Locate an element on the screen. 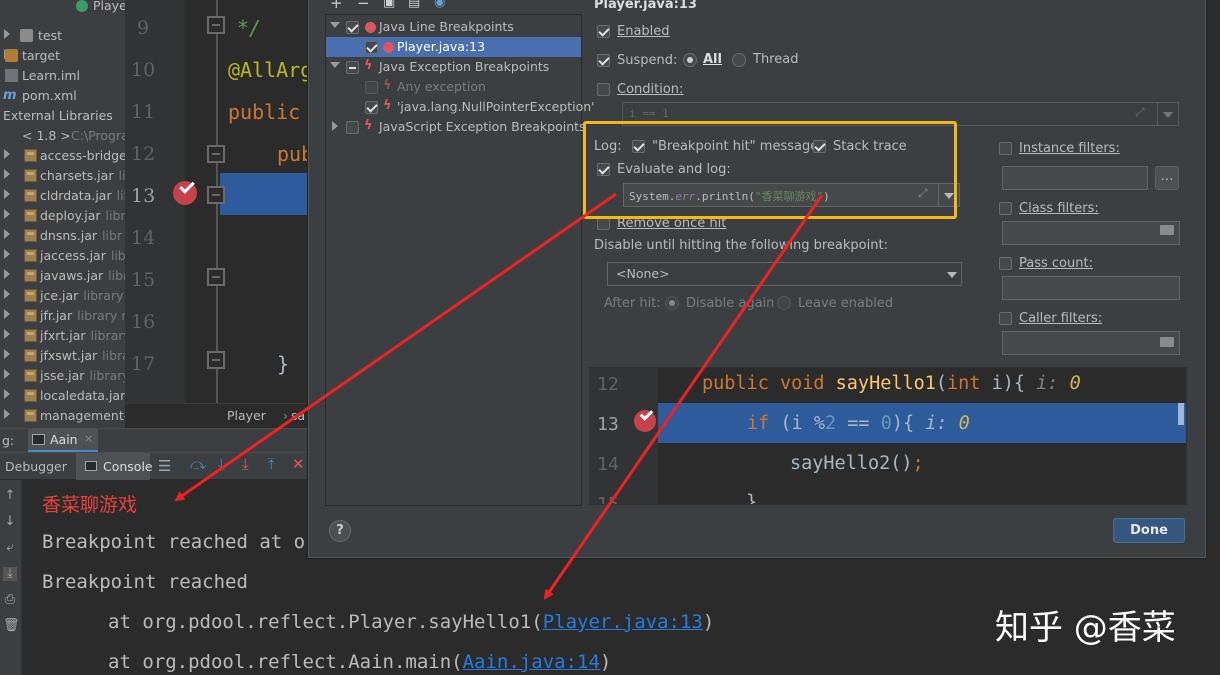 This screenshot has height=675, width=1220. tree-item-jar: jfxrt.jarlibrary is located at coordinates (62, 336).